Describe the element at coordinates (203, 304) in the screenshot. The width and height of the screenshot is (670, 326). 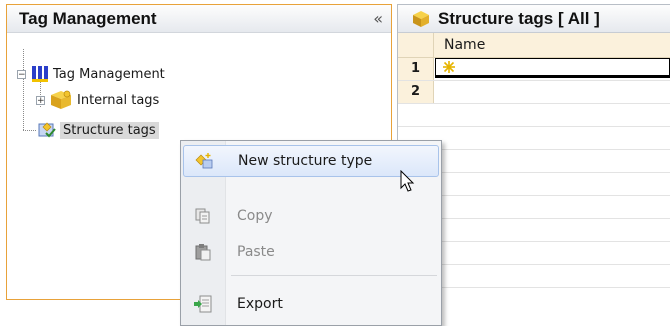
I see `export-icon` at that location.